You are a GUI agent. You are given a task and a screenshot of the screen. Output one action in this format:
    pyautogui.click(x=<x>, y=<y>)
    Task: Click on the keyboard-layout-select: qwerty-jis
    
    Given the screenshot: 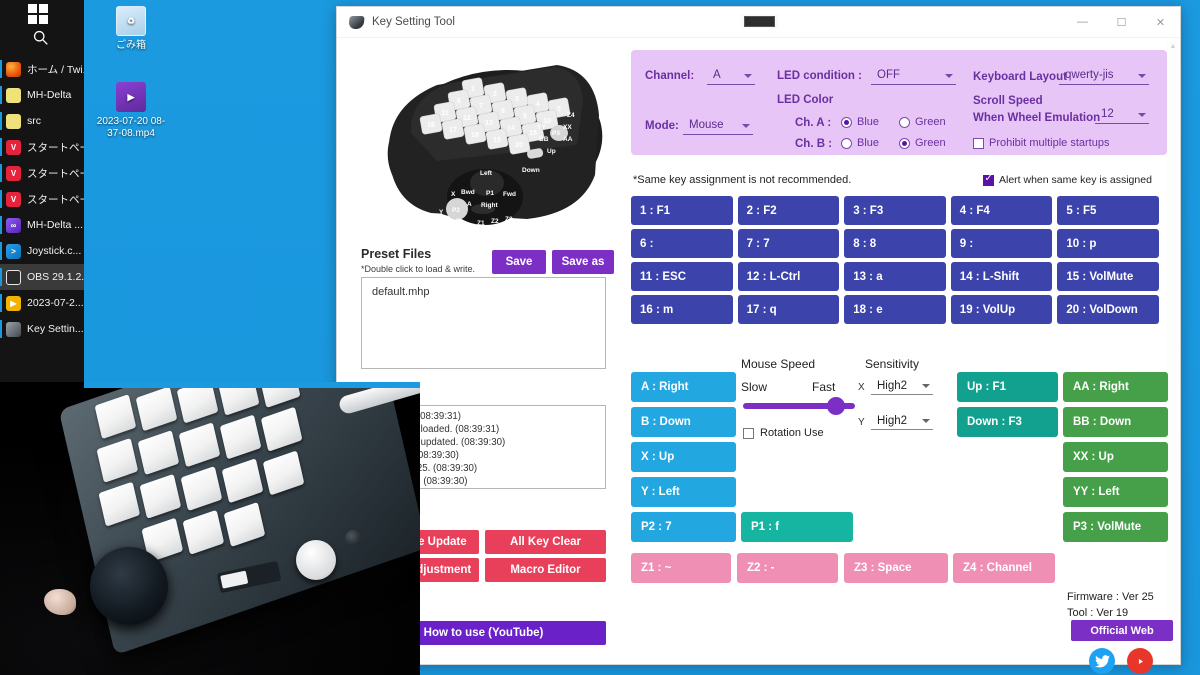 What is the action you would take?
    pyautogui.click(x=1104, y=76)
    